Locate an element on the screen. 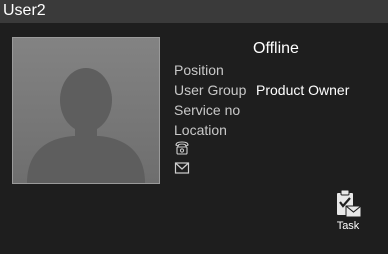 The width and height of the screenshot is (388, 254). user-status: Offline is located at coordinates (276, 48).